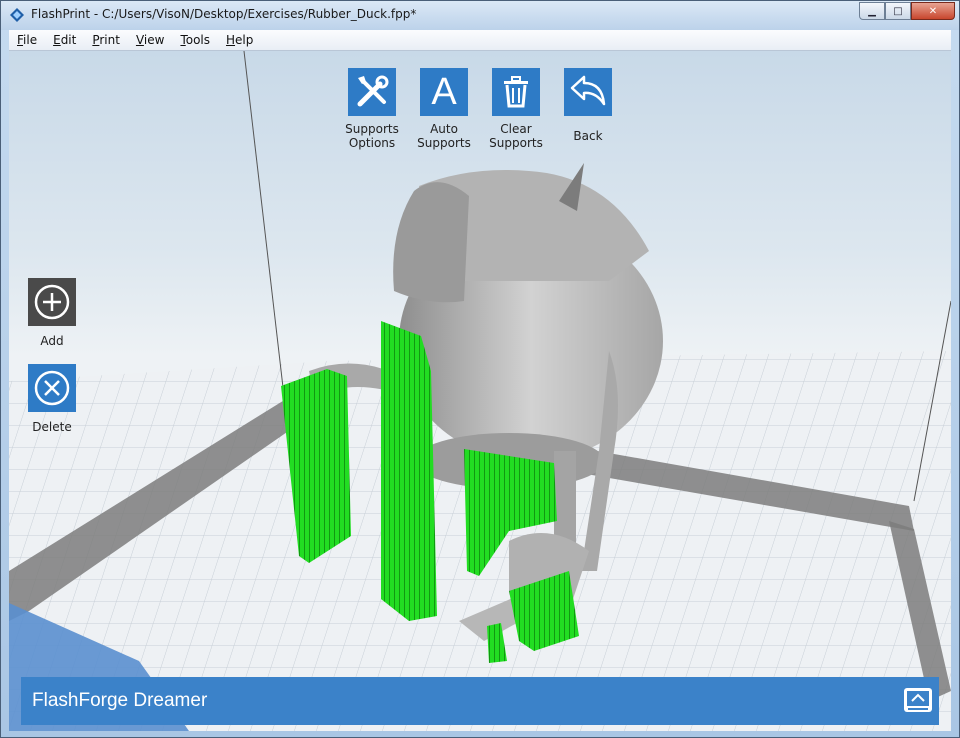 This screenshot has width=960, height=738. What do you see at coordinates (516, 136) in the screenshot?
I see `clear-supports-label: Clear Supports` at bounding box center [516, 136].